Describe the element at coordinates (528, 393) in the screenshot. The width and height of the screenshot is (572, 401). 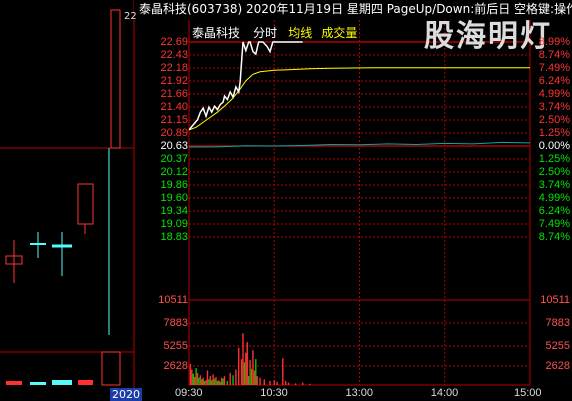
I see `time-label: 15:00` at that location.